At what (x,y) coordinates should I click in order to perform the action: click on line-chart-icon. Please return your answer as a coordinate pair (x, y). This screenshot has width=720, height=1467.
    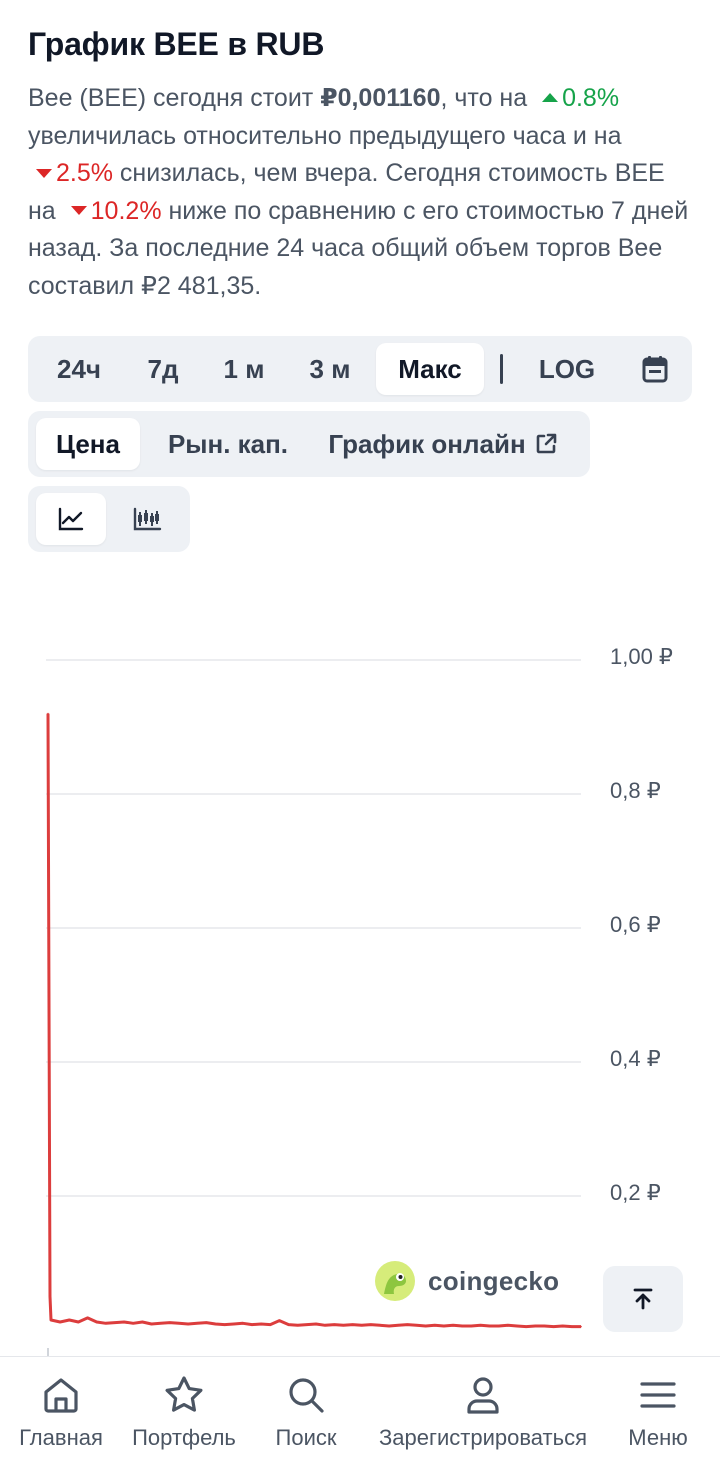
    Looking at the image, I should click on (71, 519).